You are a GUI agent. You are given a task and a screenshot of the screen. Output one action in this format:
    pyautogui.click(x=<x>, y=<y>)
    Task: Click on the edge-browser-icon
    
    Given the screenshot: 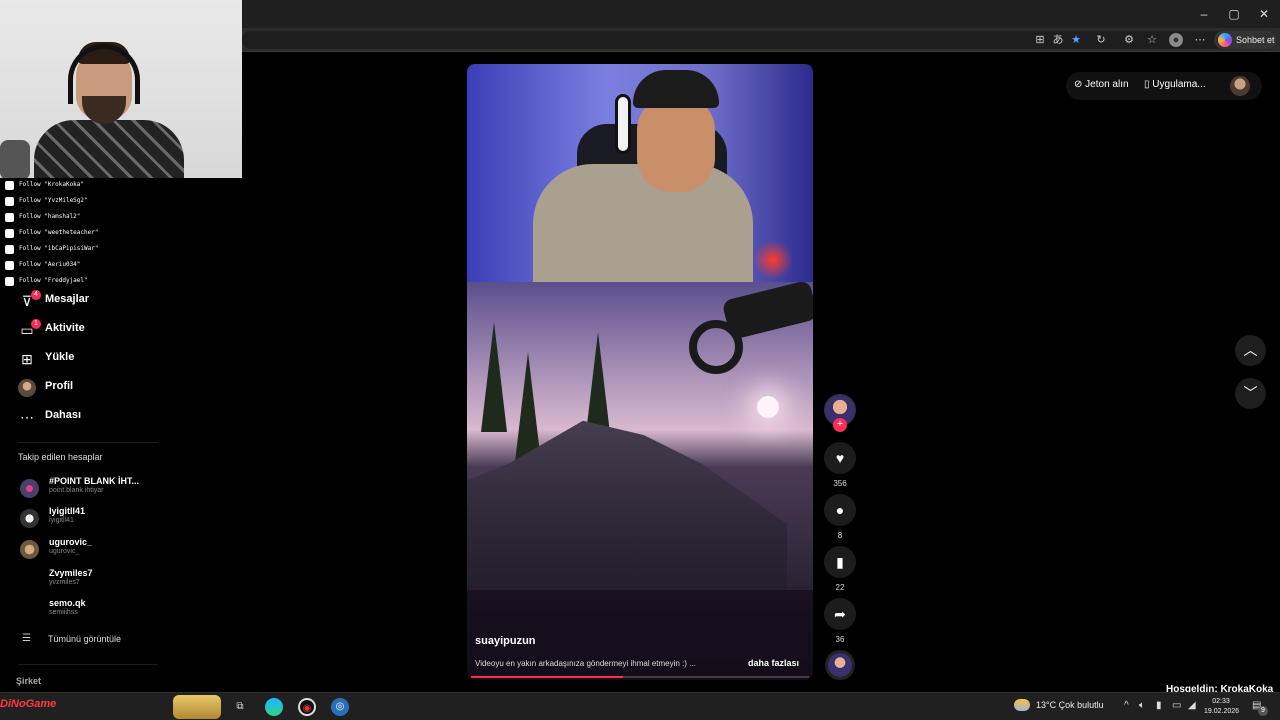 What is the action you would take?
    pyautogui.click(x=274, y=707)
    